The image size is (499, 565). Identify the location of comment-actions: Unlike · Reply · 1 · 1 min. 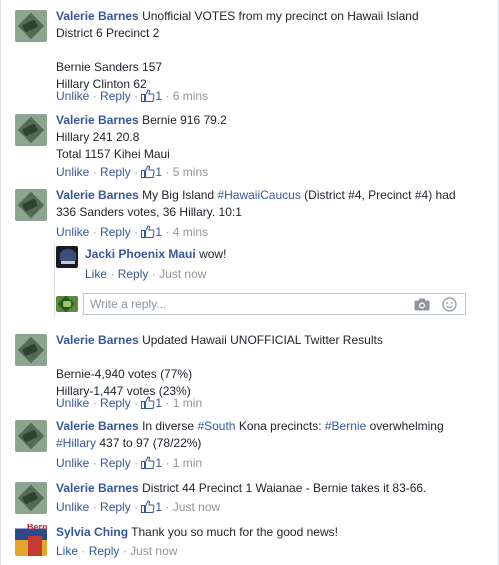
(129, 463).